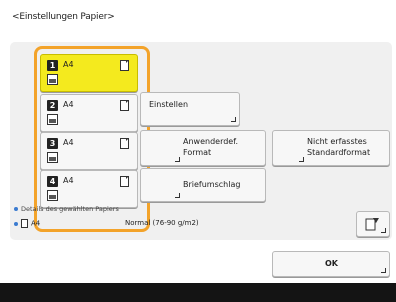 The width and height of the screenshot is (396, 302). I want to click on details-size: A4, so click(36, 223).